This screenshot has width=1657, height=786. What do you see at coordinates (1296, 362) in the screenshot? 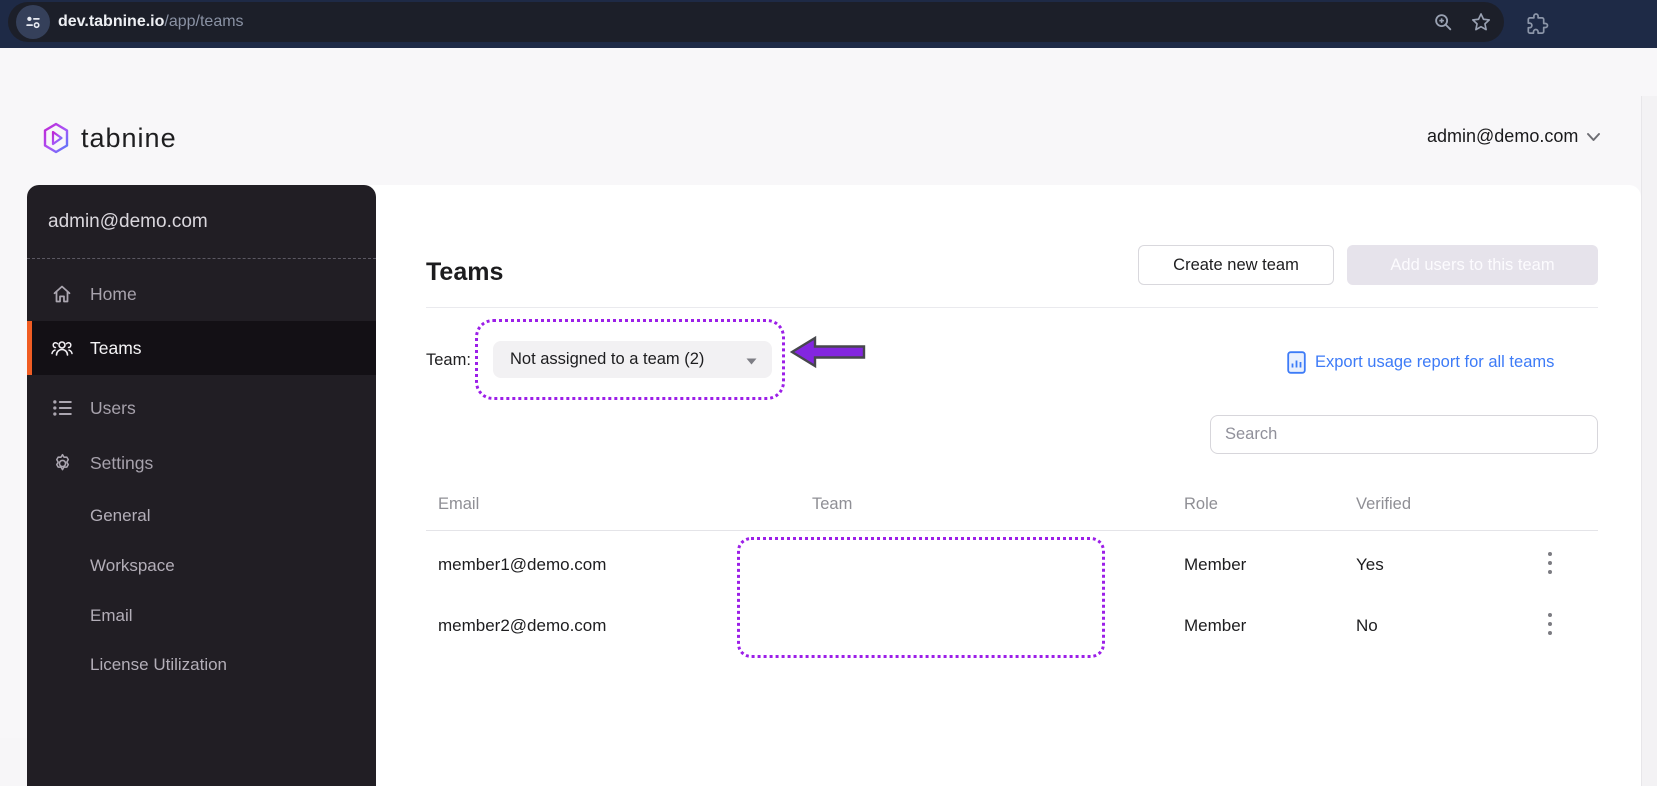
I see `document-chart-icon` at bounding box center [1296, 362].